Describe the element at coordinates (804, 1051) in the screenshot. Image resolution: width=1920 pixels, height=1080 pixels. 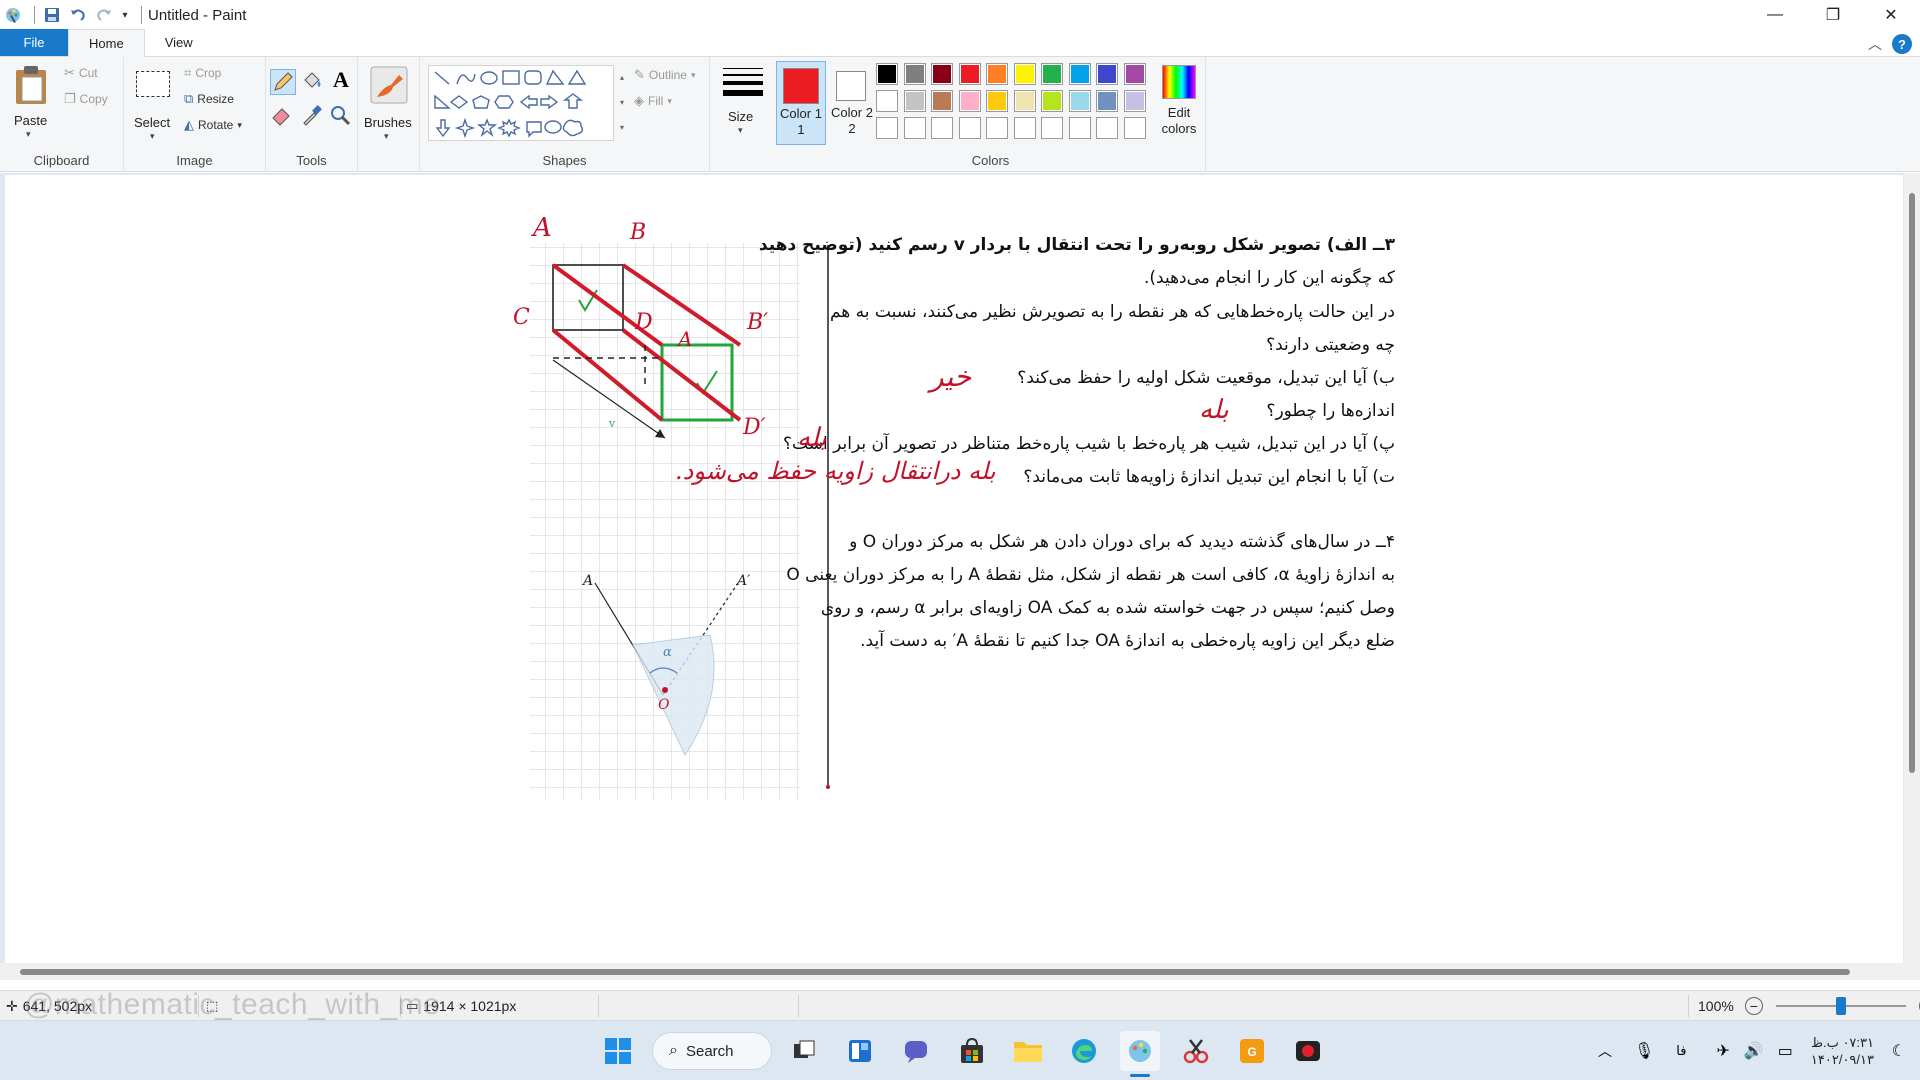
I see `task-view-button` at that location.